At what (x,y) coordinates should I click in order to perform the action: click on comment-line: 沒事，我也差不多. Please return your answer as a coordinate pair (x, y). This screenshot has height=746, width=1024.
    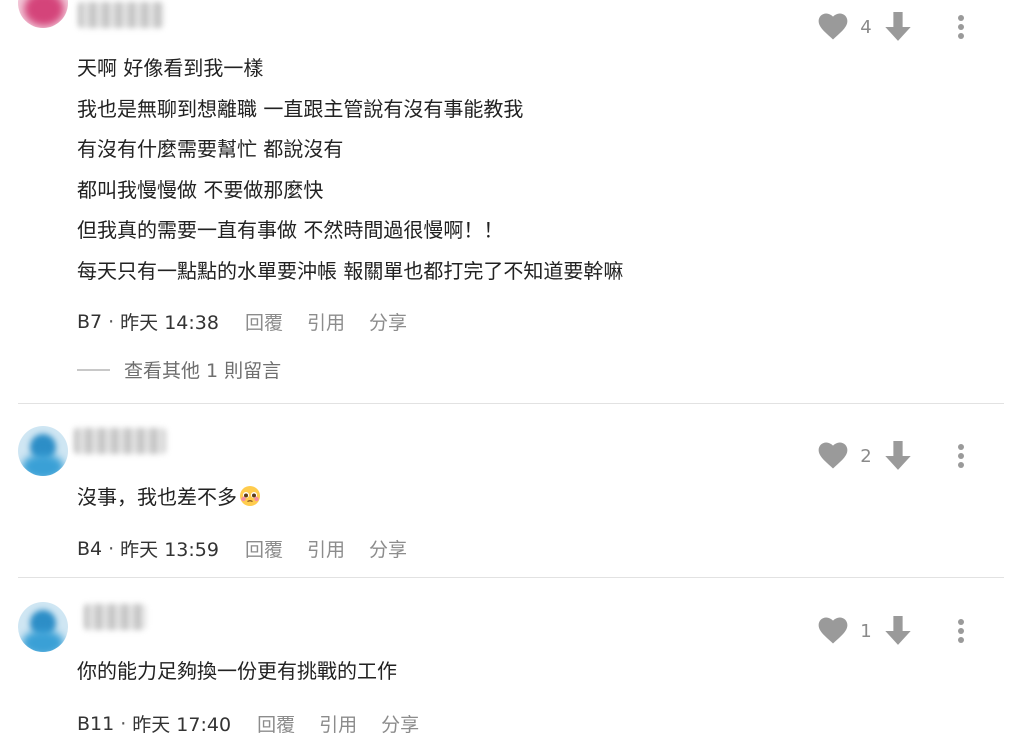
    Looking at the image, I should click on (169, 497).